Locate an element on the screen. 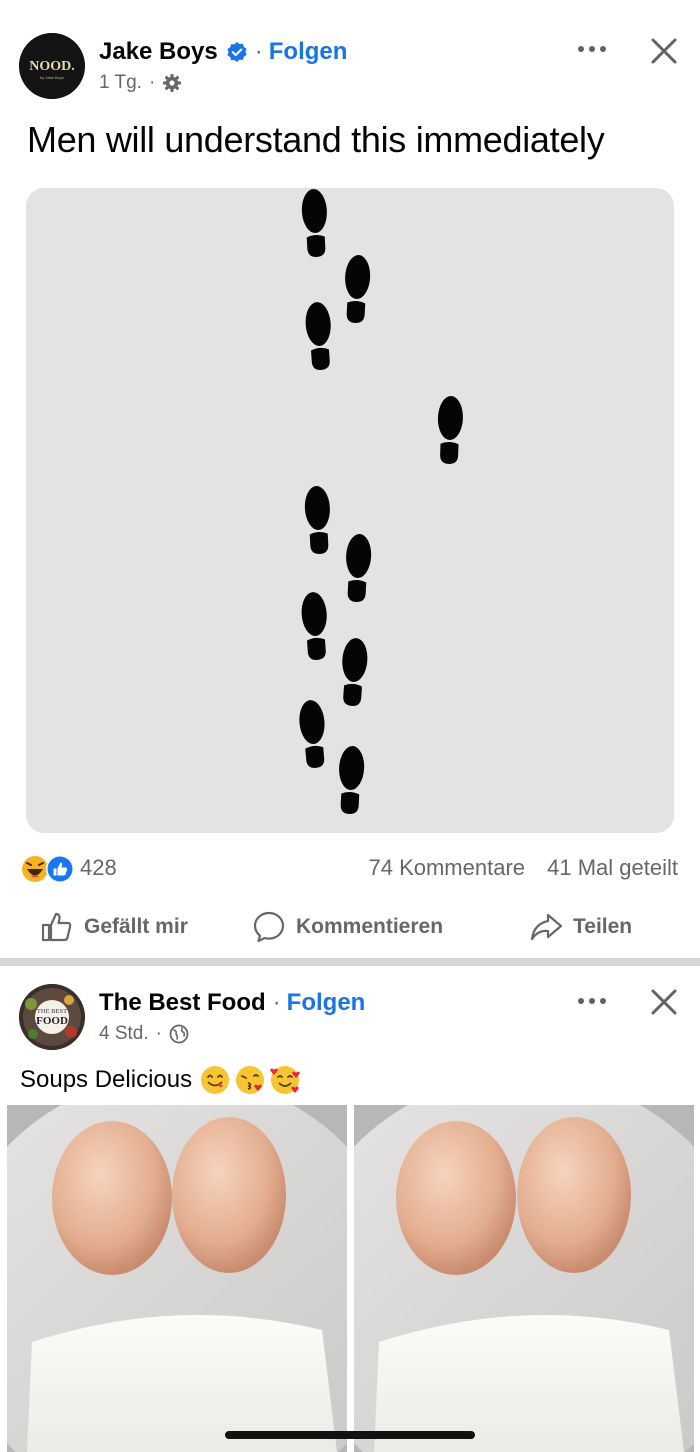 This screenshot has height=1452, width=700. reaction-icons is located at coordinates (48, 869).